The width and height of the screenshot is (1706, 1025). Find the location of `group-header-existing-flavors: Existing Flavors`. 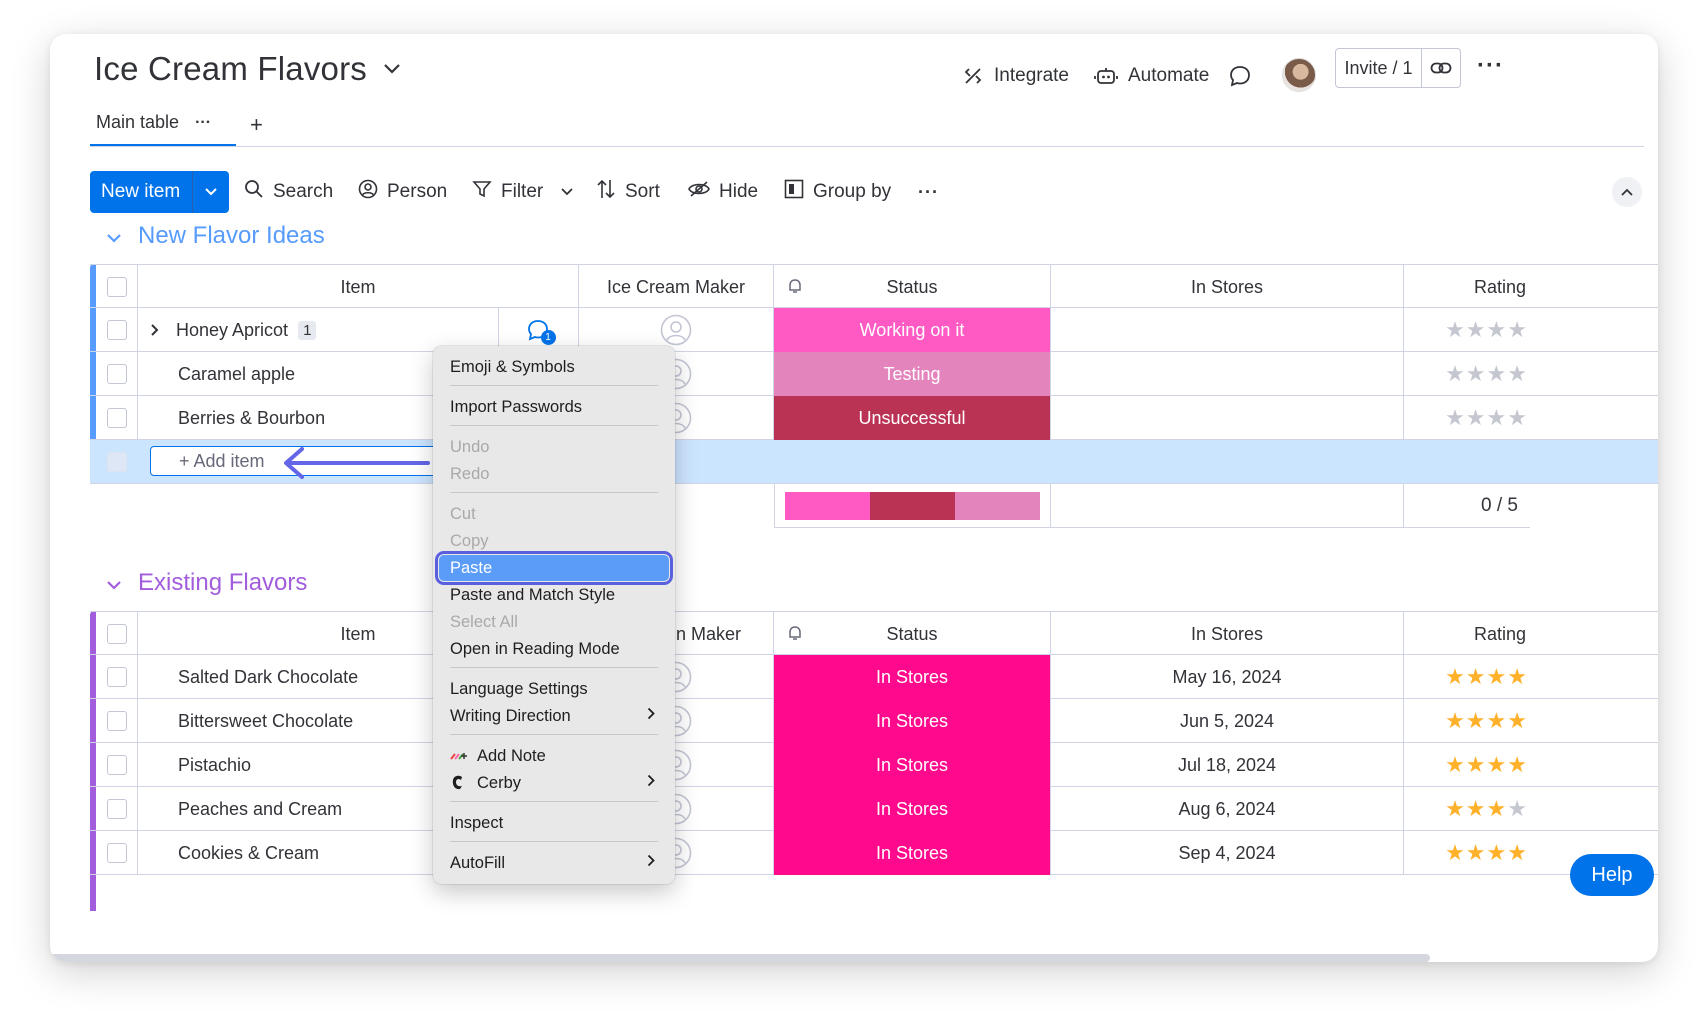

group-header-existing-flavors: Existing Flavors is located at coordinates (206, 583).